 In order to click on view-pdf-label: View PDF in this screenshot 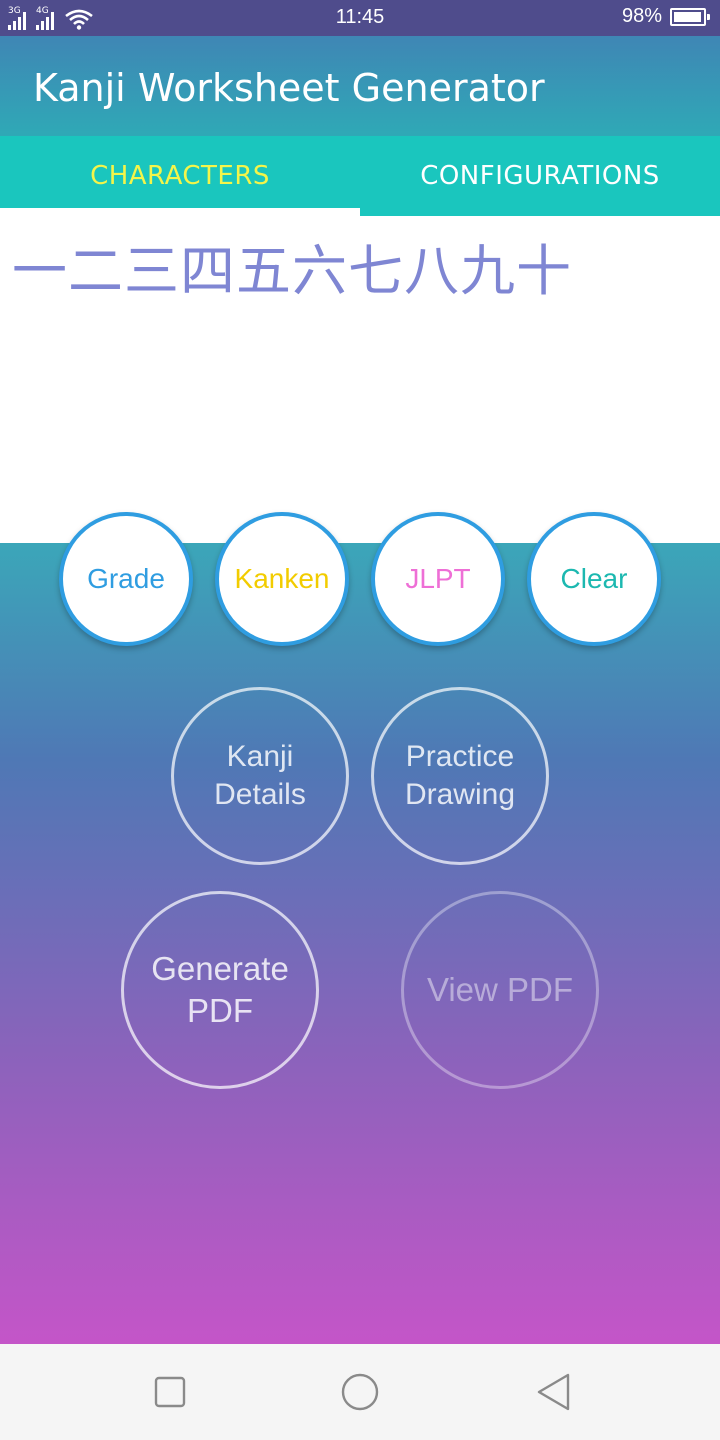, I will do `click(500, 989)`.